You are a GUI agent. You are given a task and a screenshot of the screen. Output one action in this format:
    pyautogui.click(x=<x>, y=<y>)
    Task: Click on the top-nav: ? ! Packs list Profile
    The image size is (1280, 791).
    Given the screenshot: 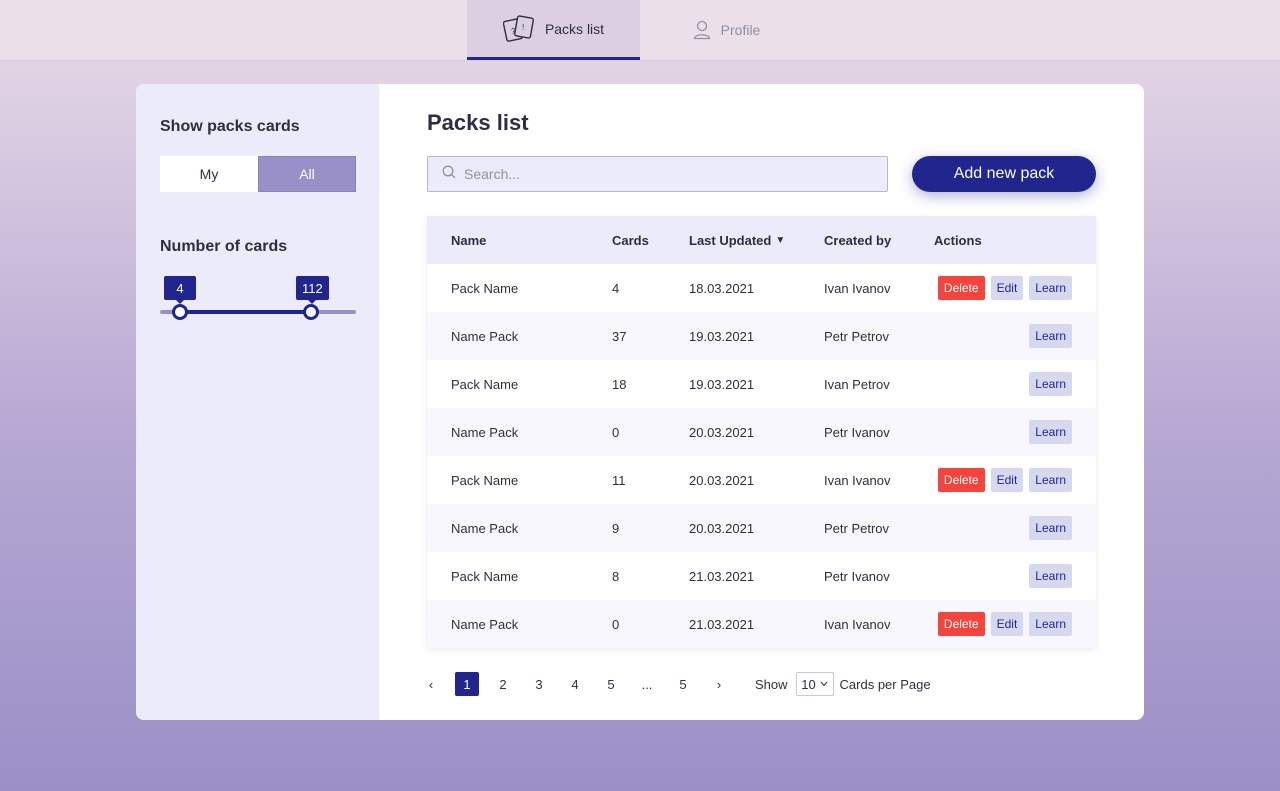 What is the action you would take?
    pyautogui.click(x=640, y=30)
    